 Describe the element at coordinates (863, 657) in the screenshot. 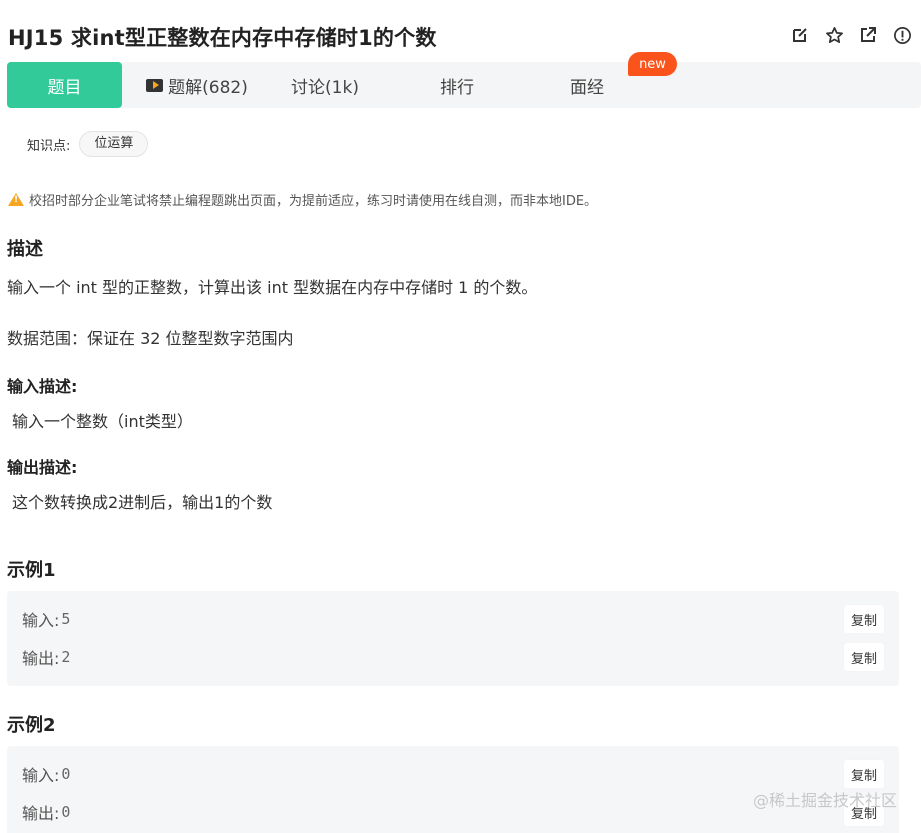

I see `copy-output-button: 复制` at that location.